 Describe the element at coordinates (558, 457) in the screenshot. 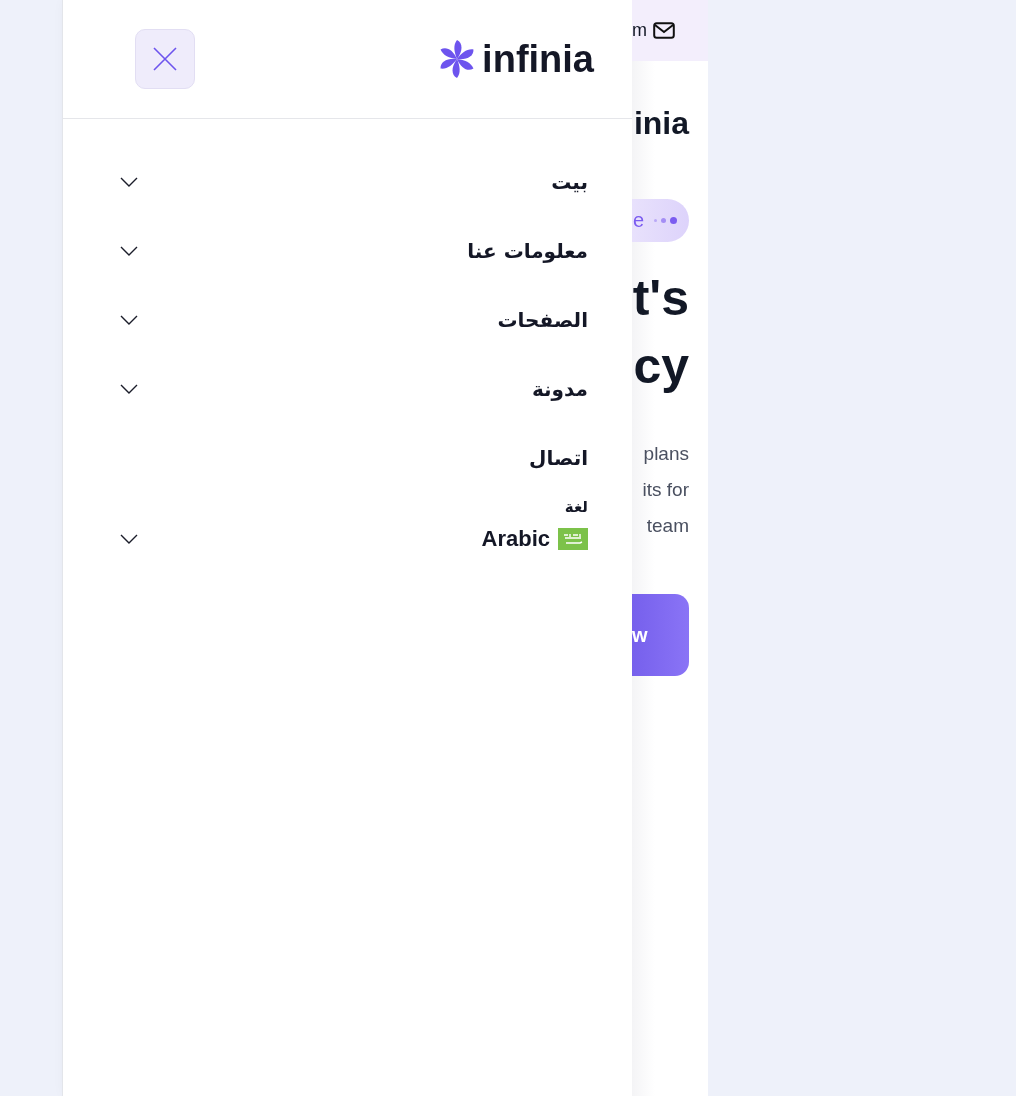

I see `menu-item: اتصال` at that location.